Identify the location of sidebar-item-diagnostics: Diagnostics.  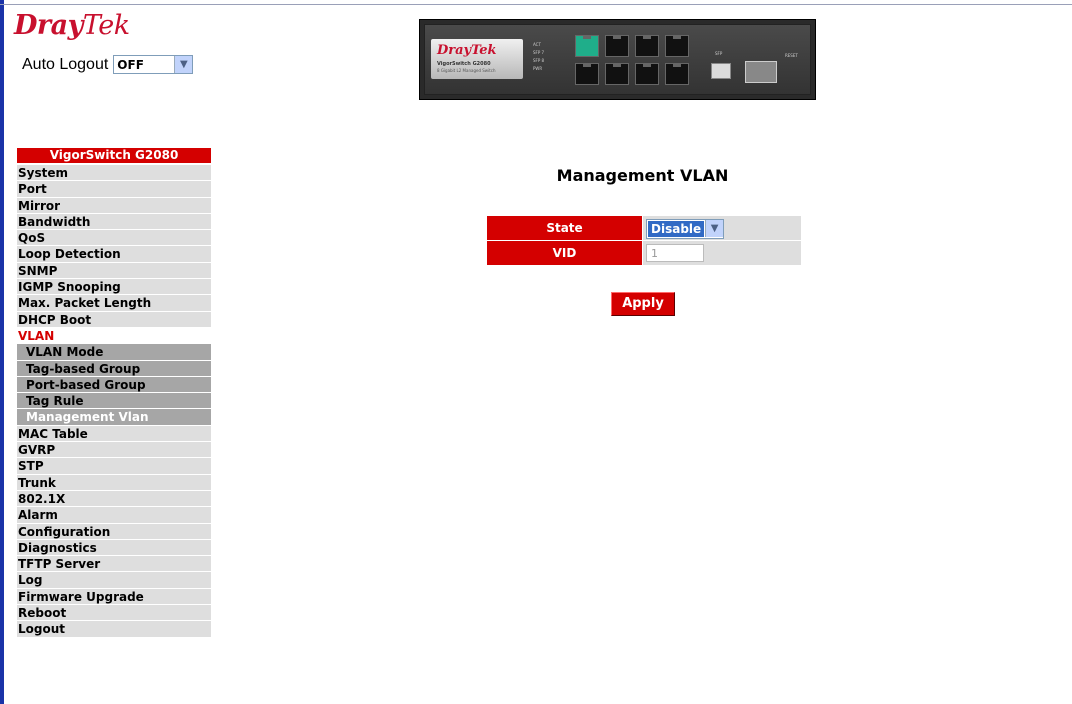
(114, 548).